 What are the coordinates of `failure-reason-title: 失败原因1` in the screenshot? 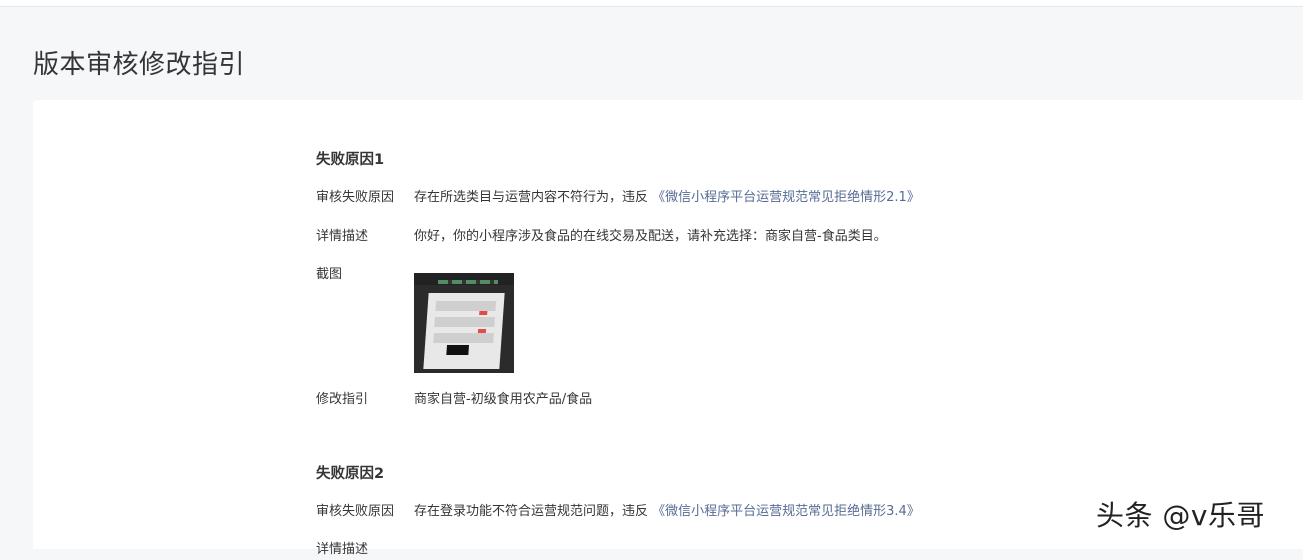 It's located at (350, 160).